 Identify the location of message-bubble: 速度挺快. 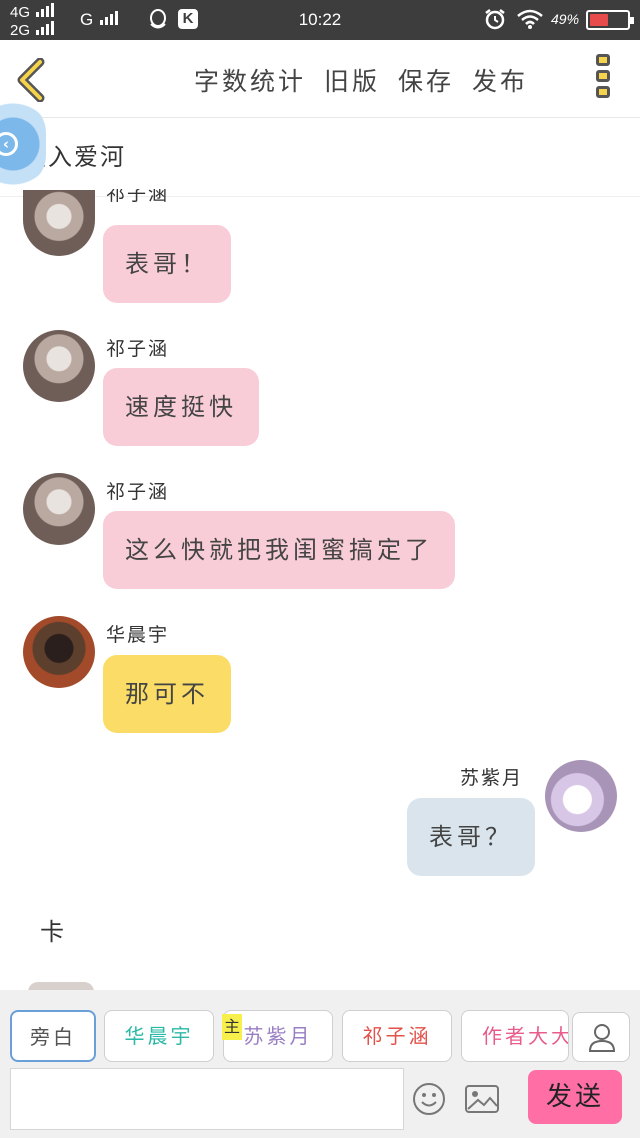
(181, 407).